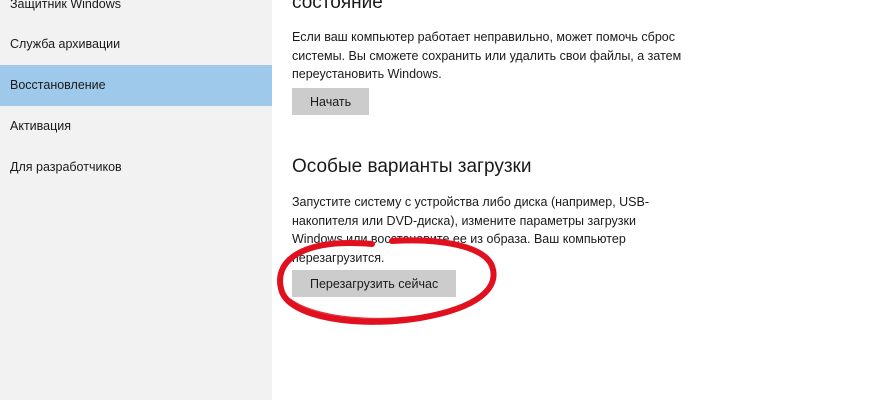 Image resolution: width=870 pixels, height=400 pixels. What do you see at coordinates (136, 12) in the screenshot?
I see `sidebar-item-windows-defender: Защитник Windows` at bounding box center [136, 12].